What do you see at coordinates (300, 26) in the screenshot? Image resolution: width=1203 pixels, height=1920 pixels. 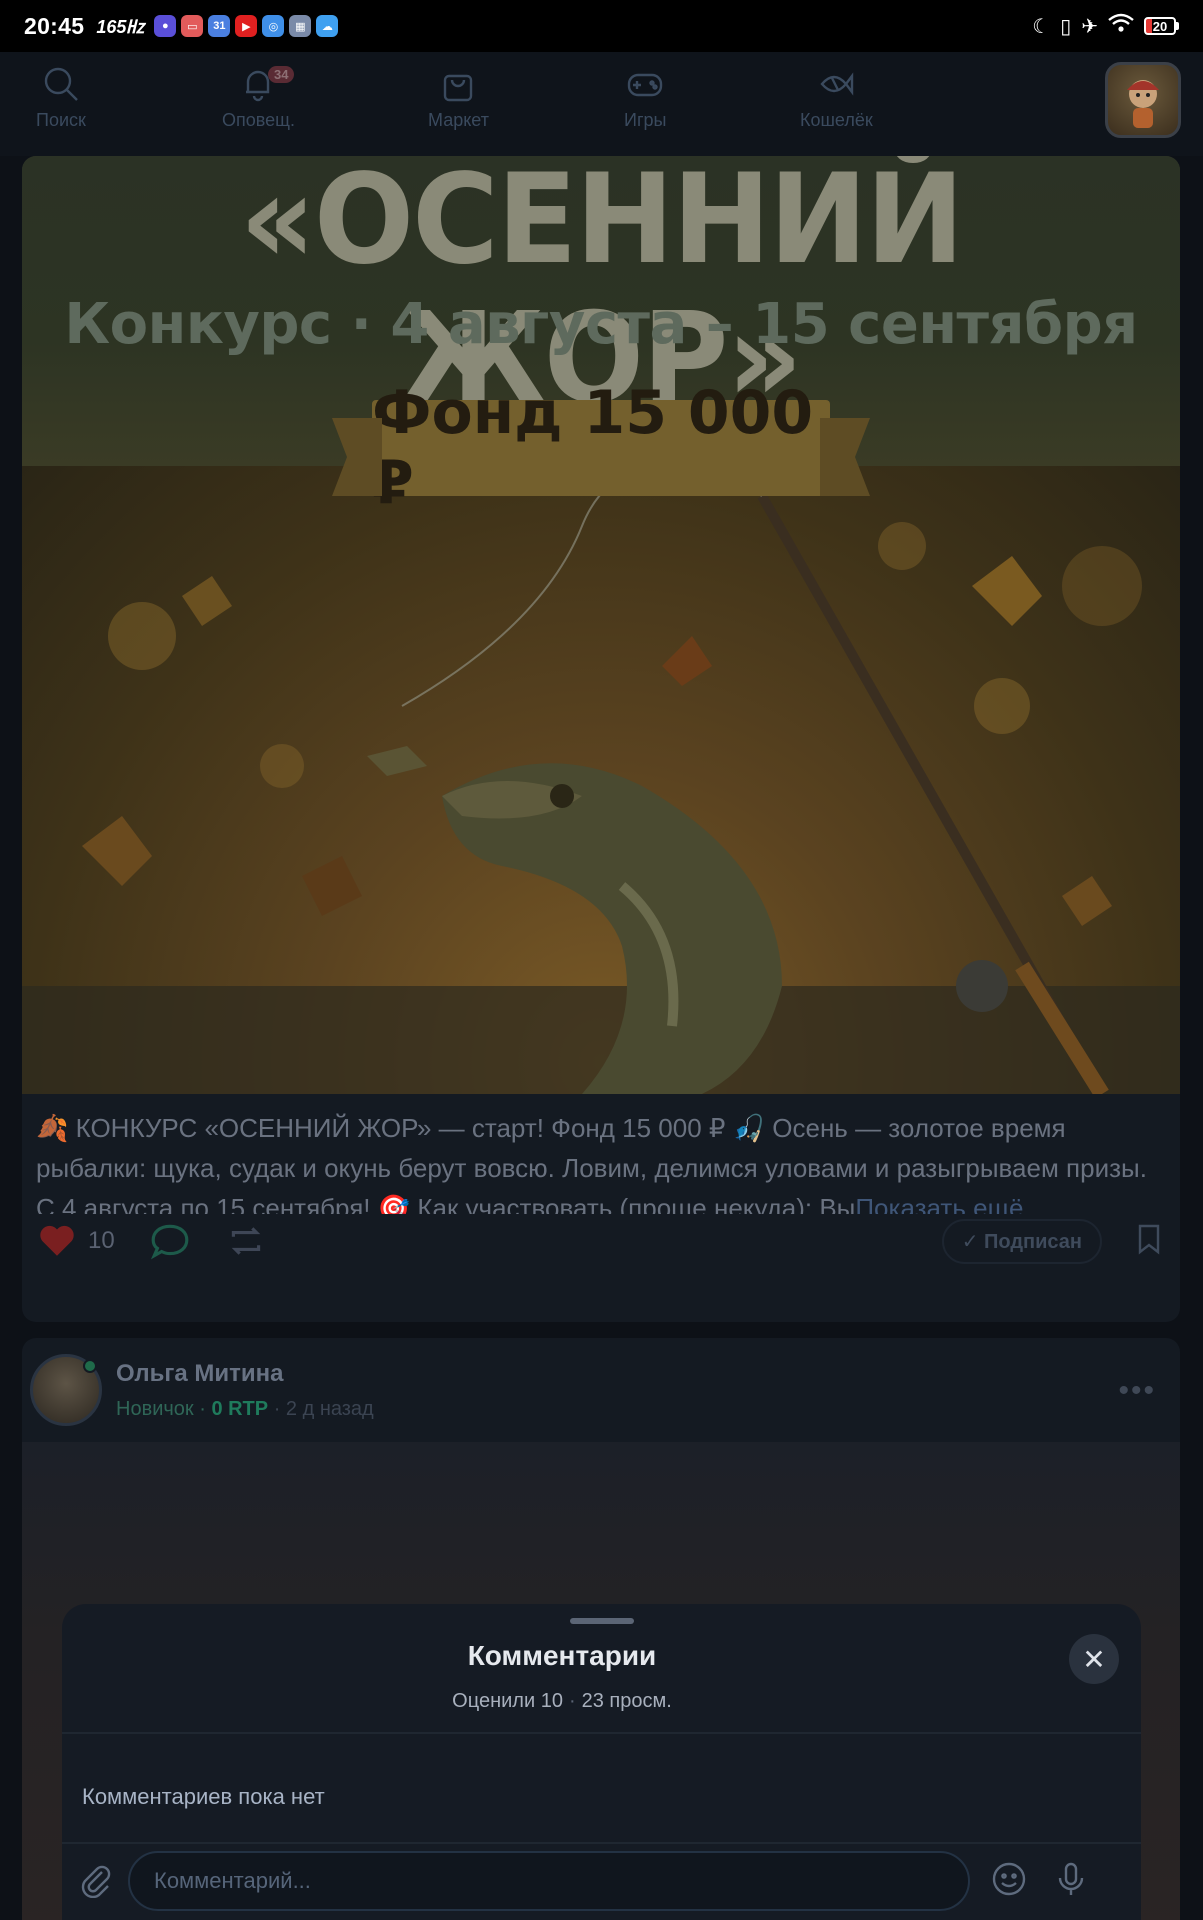 I see `app-notification-icon: ▦` at bounding box center [300, 26].